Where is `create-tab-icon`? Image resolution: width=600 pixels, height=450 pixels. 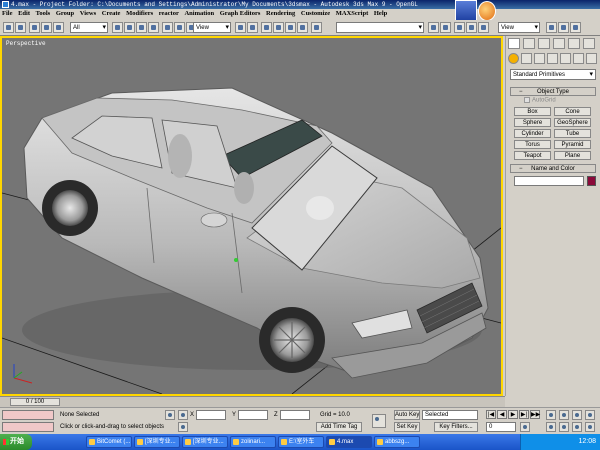
create-tab-icon is located at coordinates (514, 43).